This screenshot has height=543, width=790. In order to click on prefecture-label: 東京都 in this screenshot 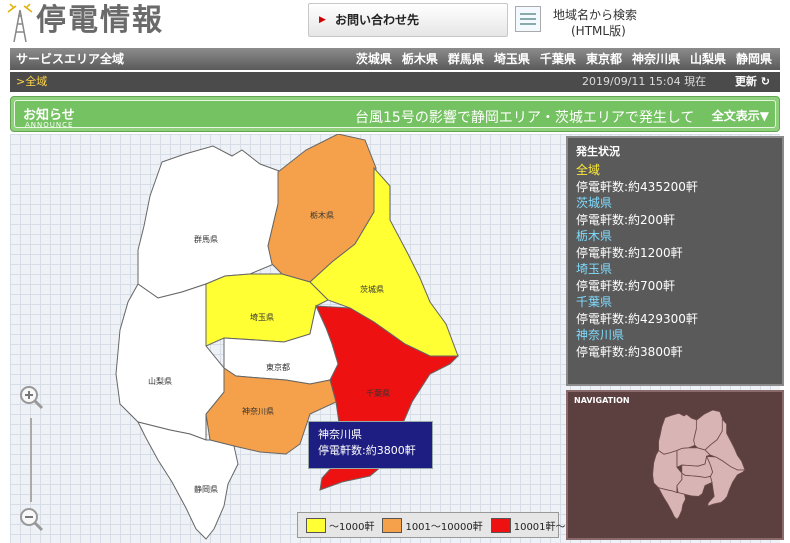, I will do `click(278, 367)`.